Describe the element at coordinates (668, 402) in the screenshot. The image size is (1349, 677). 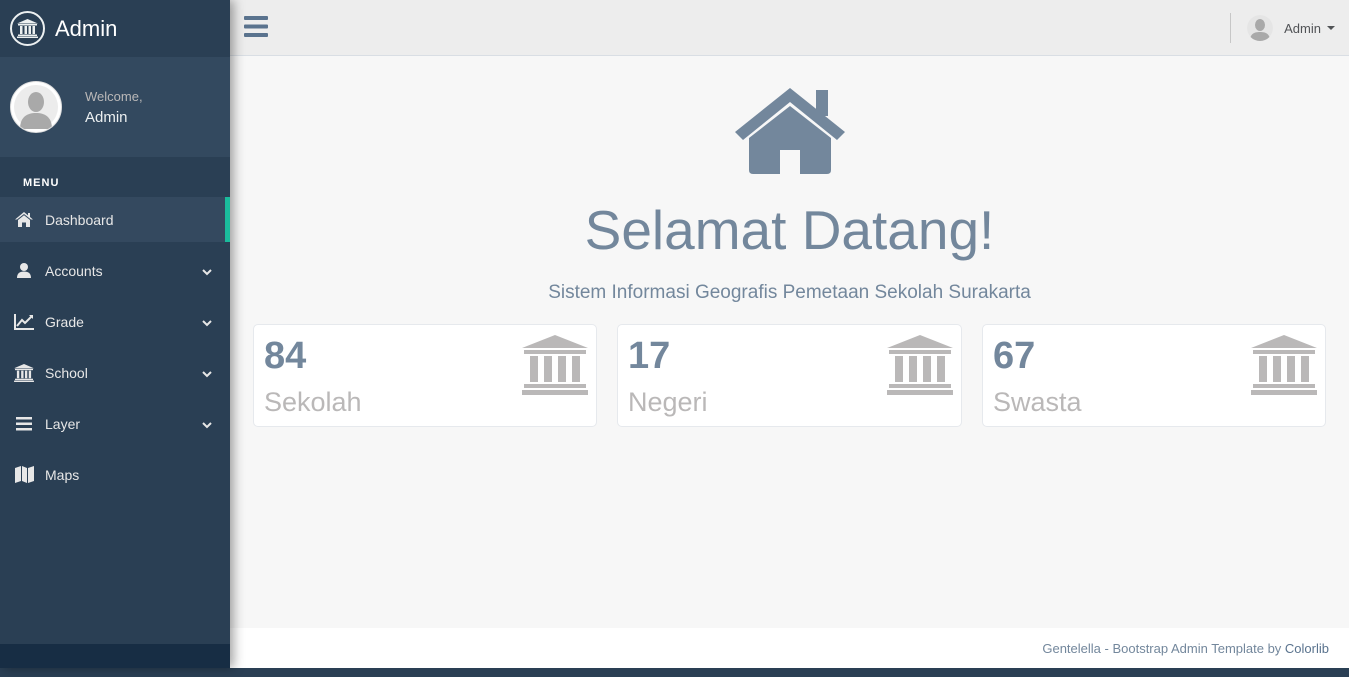
I see `stat-label: Negeri` at that location.